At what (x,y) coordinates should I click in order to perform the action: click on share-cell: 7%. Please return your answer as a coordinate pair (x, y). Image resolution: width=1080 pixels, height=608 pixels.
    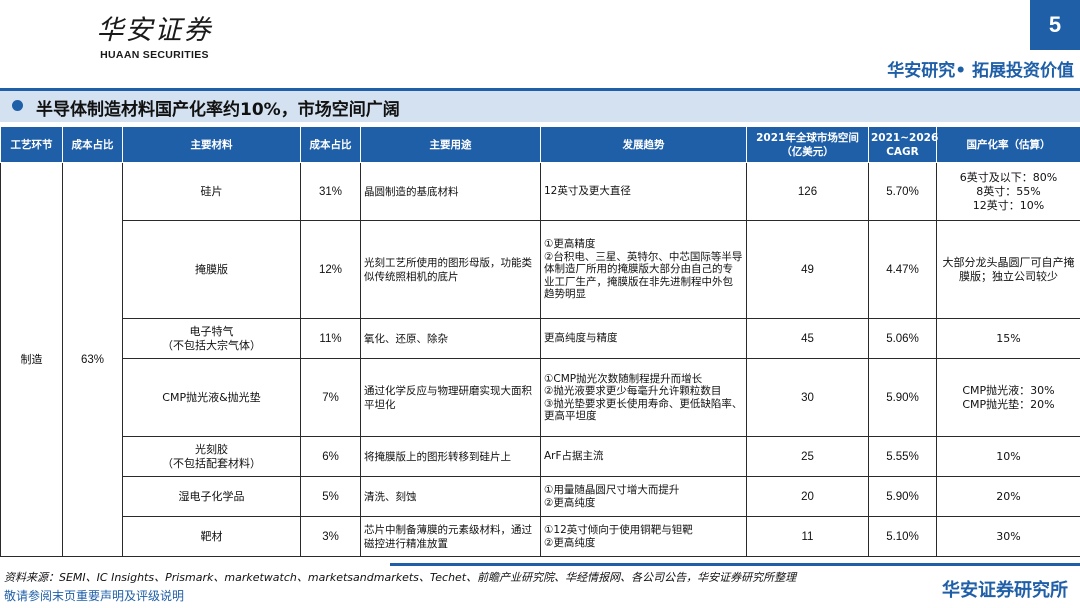
    Looking at the image, I should click on (330, 397).